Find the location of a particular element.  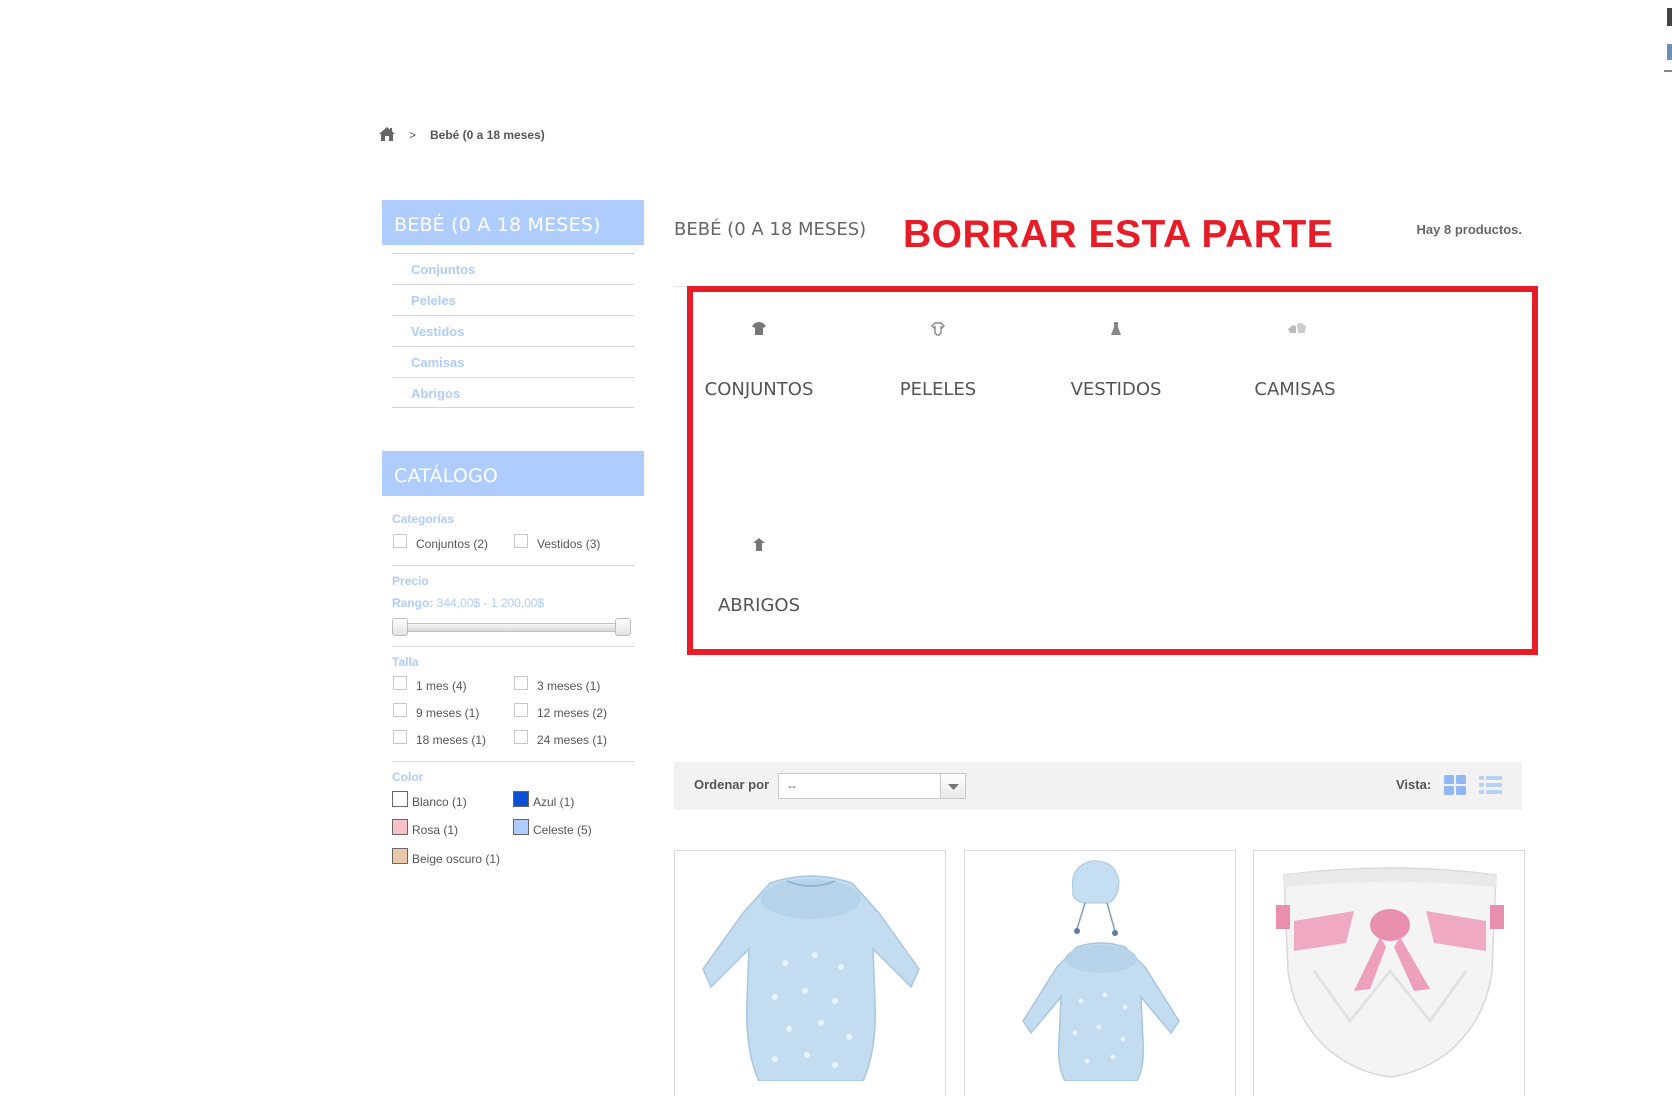

sidebar-item-camisas: Camisas is located at coordinates (513, 361).